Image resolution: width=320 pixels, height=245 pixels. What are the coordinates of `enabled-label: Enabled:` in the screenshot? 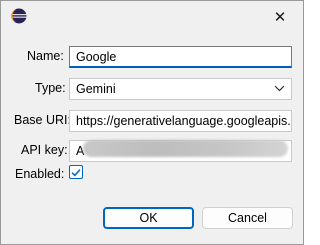 It's located at (40, 174).